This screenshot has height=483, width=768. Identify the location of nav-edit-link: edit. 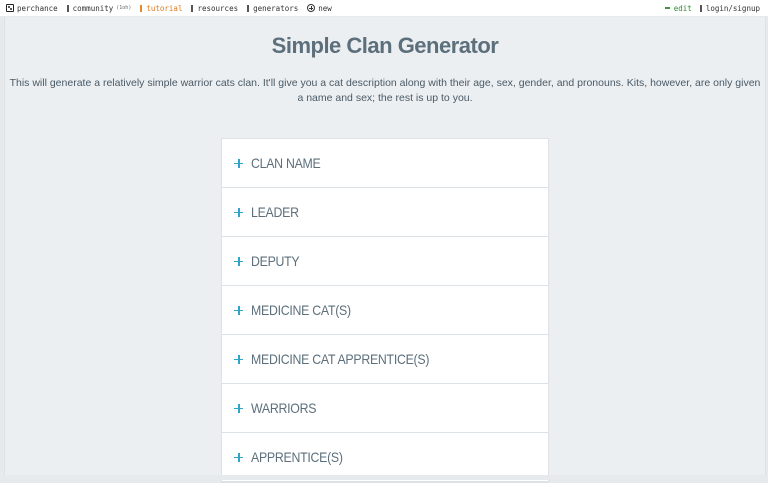
(678, 8).